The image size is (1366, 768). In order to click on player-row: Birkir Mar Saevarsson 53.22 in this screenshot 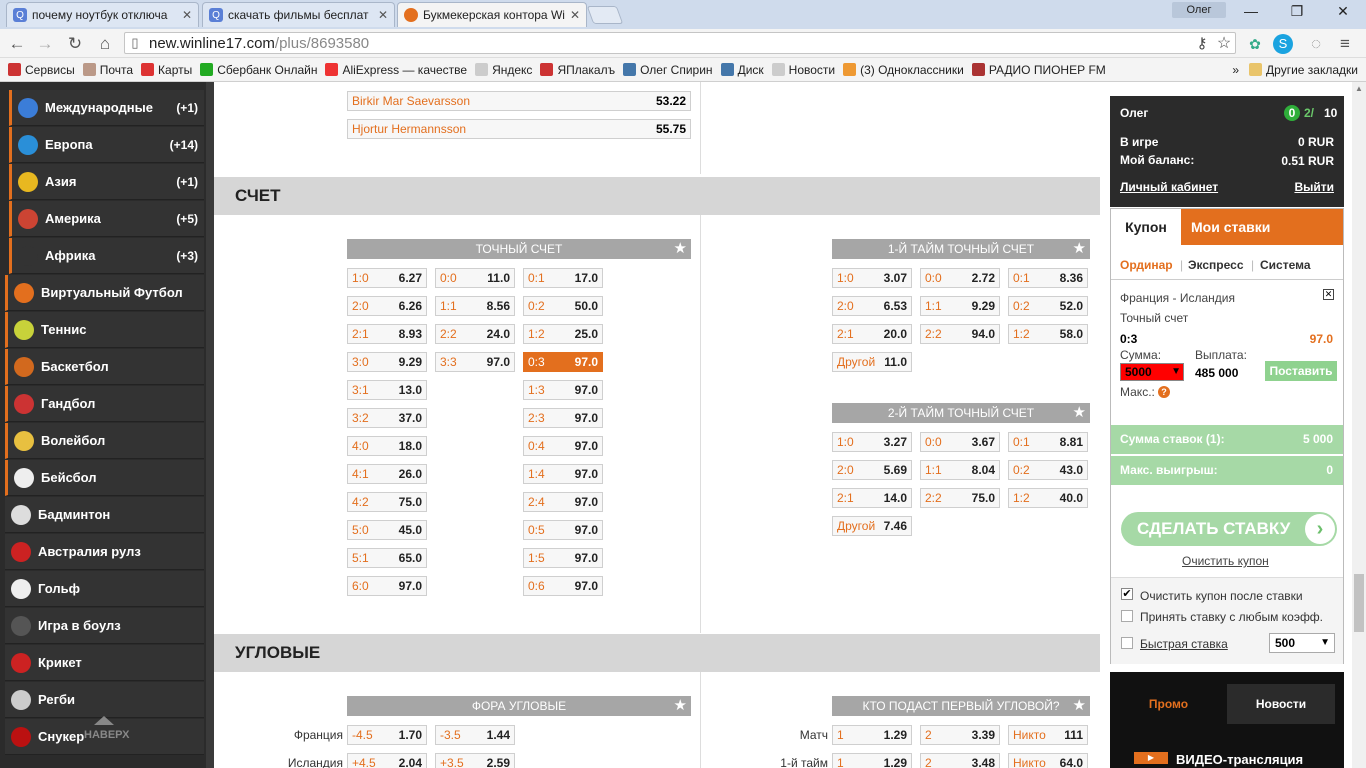, I will do `click(519, 101)`.